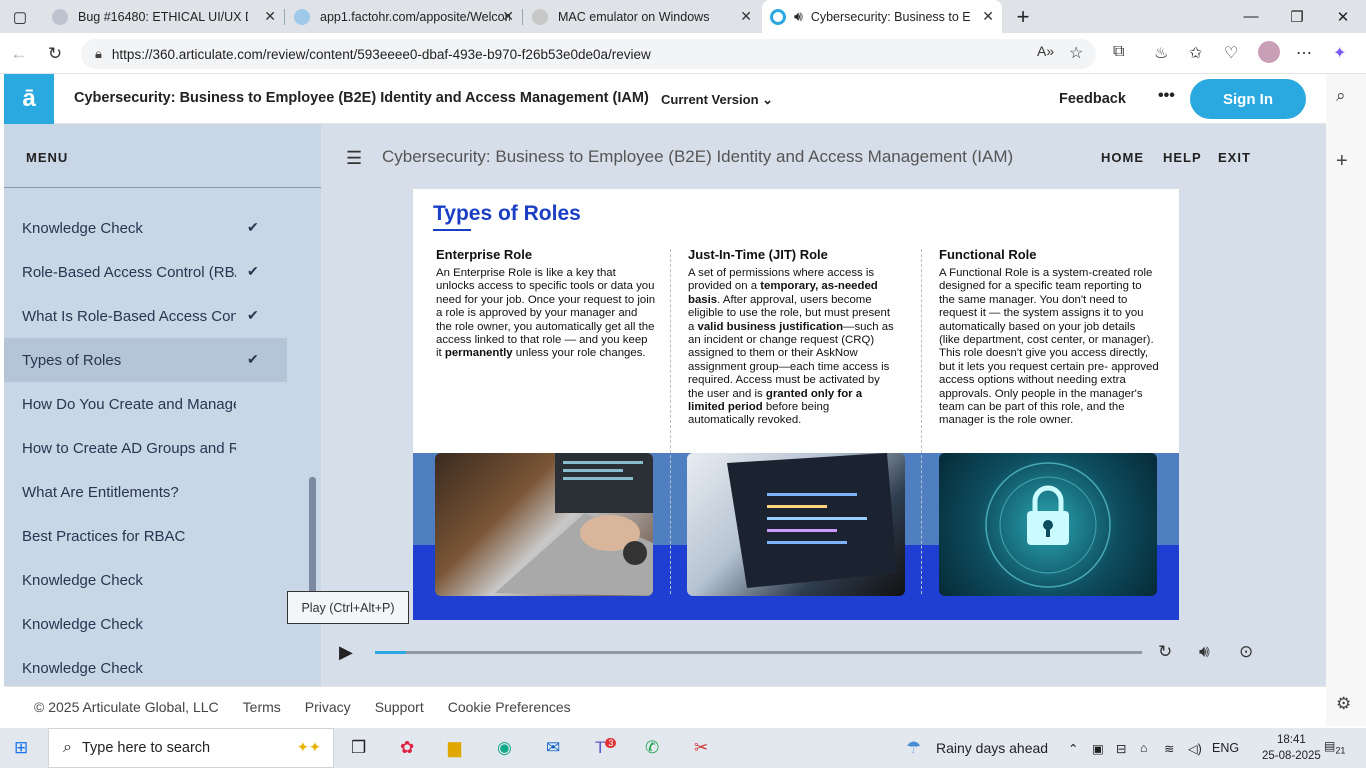 The image size is (1366, 768). What do you see at coordinates (1248, 99) in the screenshot?
I see `sign-in-button: Sign In` at bounding box center [1248, 99].